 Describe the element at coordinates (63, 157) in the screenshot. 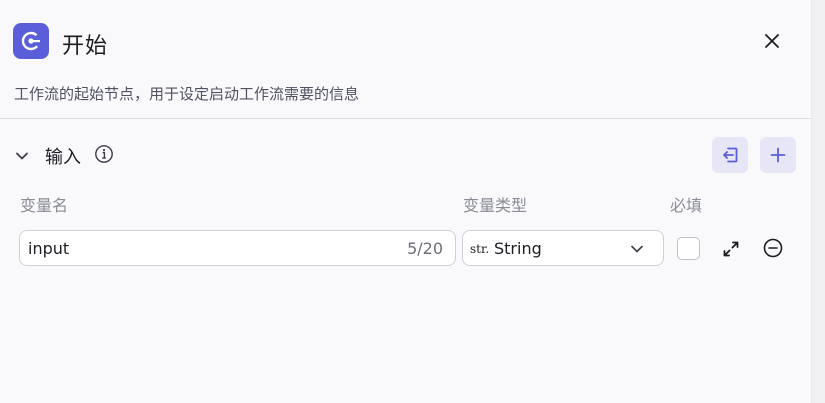

I see `section-title: 输入` at that location.